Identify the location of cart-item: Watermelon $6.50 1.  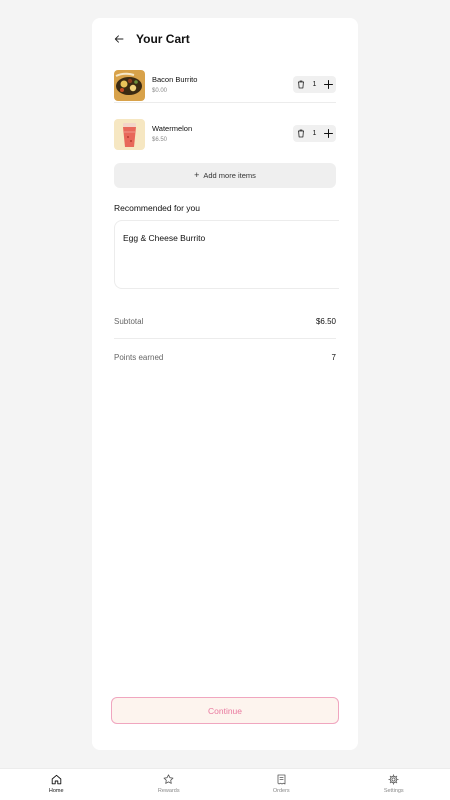
(225, 135).